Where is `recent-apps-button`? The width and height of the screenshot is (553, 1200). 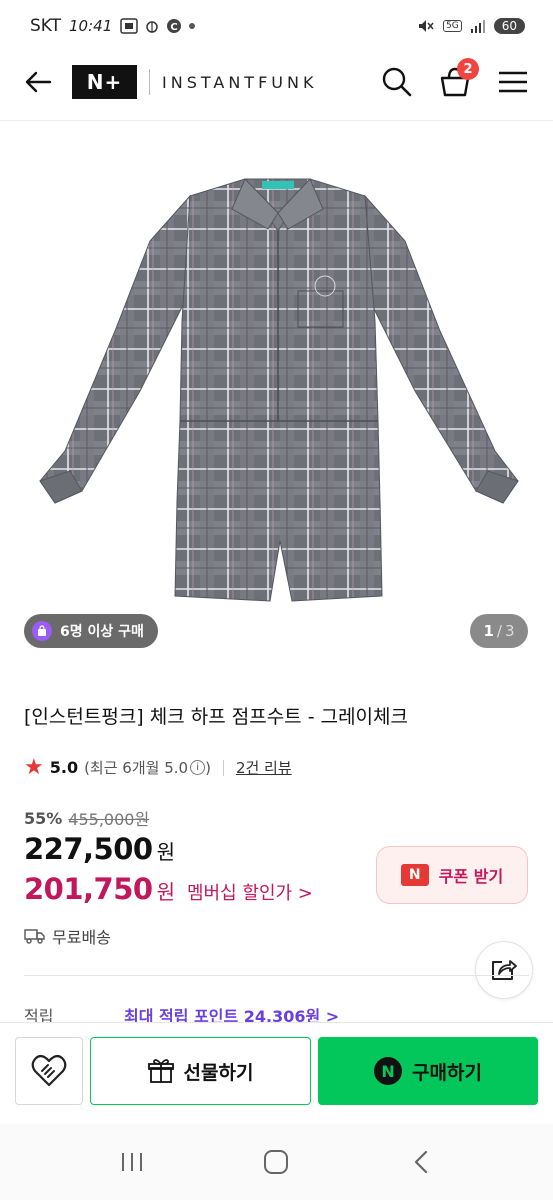 recent-apps-button is located at coordinates (132, 1162).